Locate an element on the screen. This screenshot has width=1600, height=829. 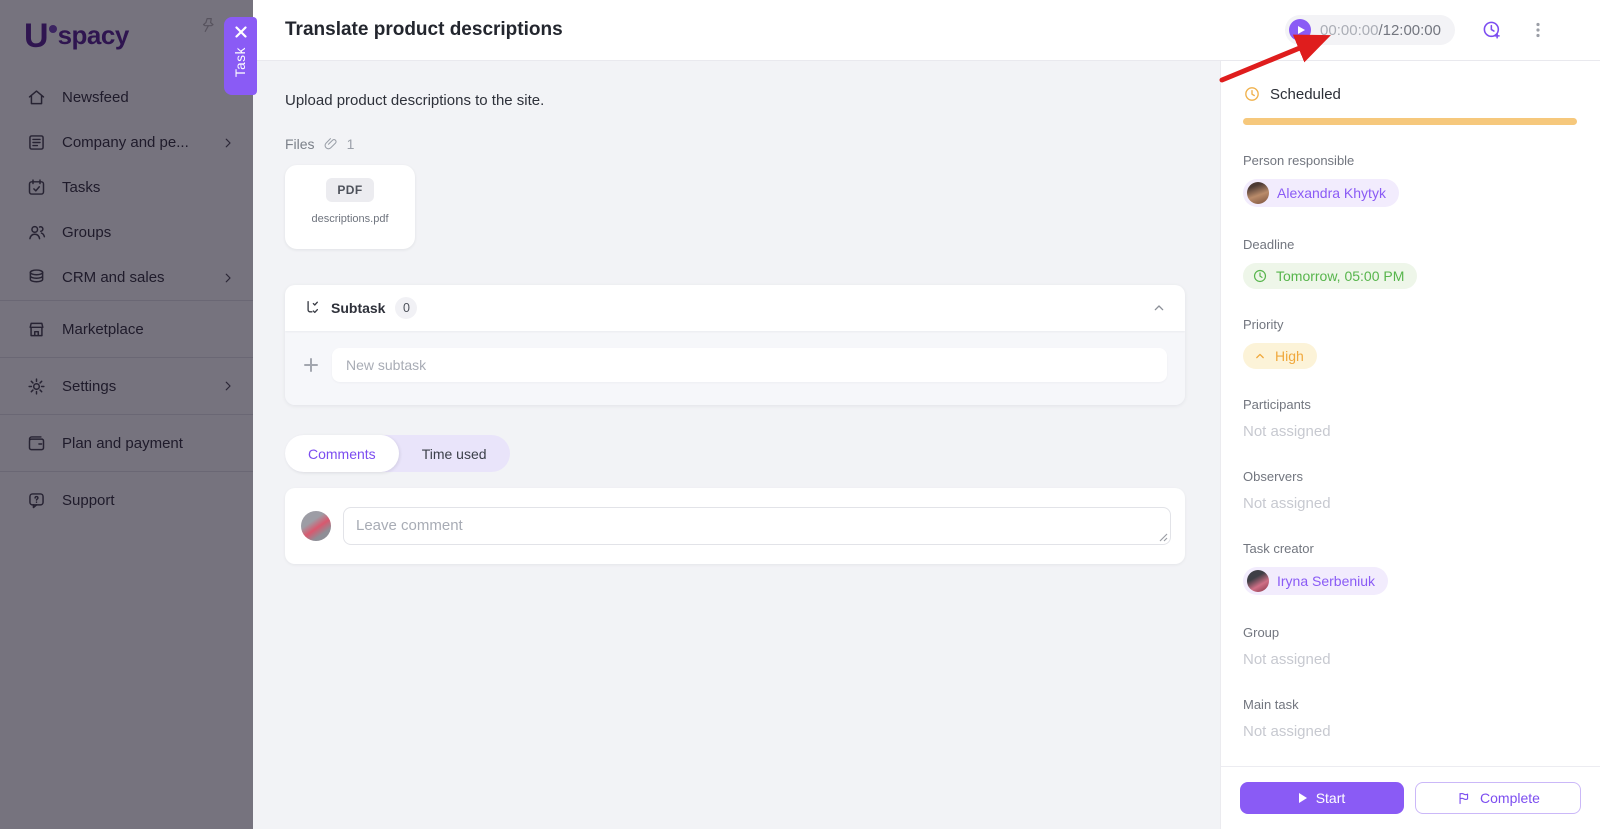
priority-chip: High is located at coordinates (1280, 356).